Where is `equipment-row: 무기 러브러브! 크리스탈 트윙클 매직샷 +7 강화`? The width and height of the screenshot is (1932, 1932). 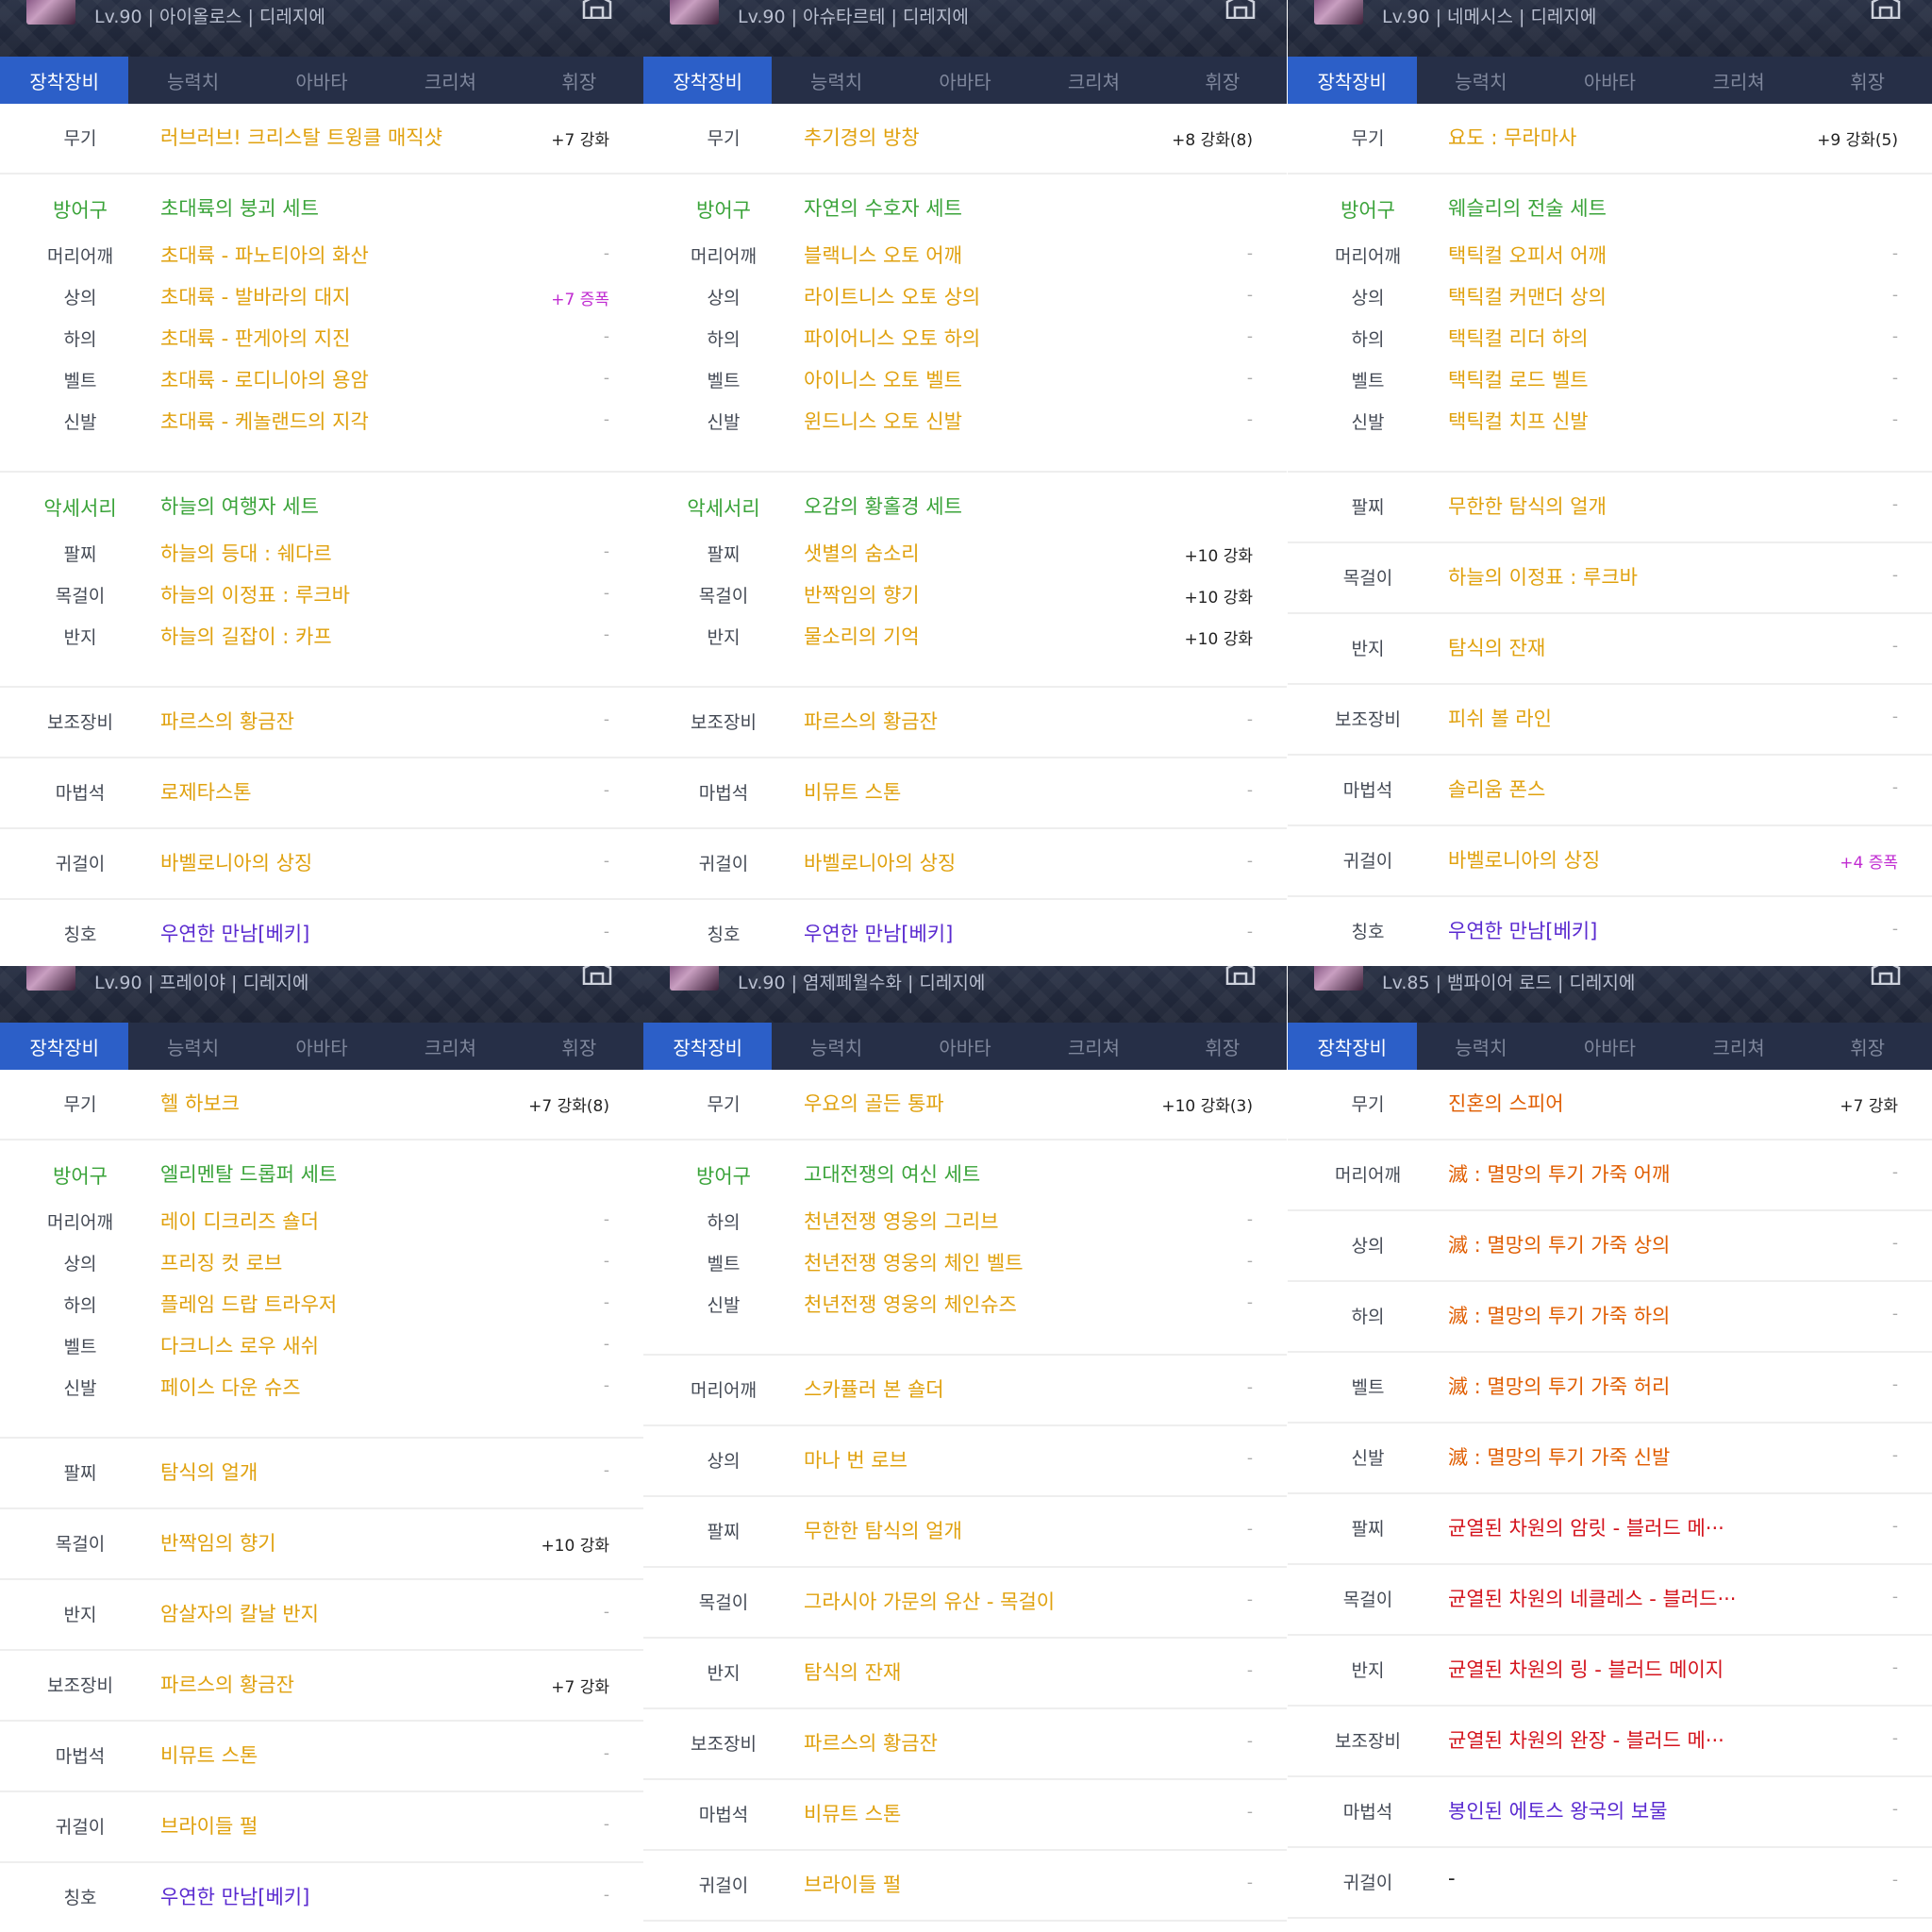
equipment-row: 무기 러브러브! 크리스탈 트윙클 매직샷 +7 강화 is located at coordinates (321, 140).